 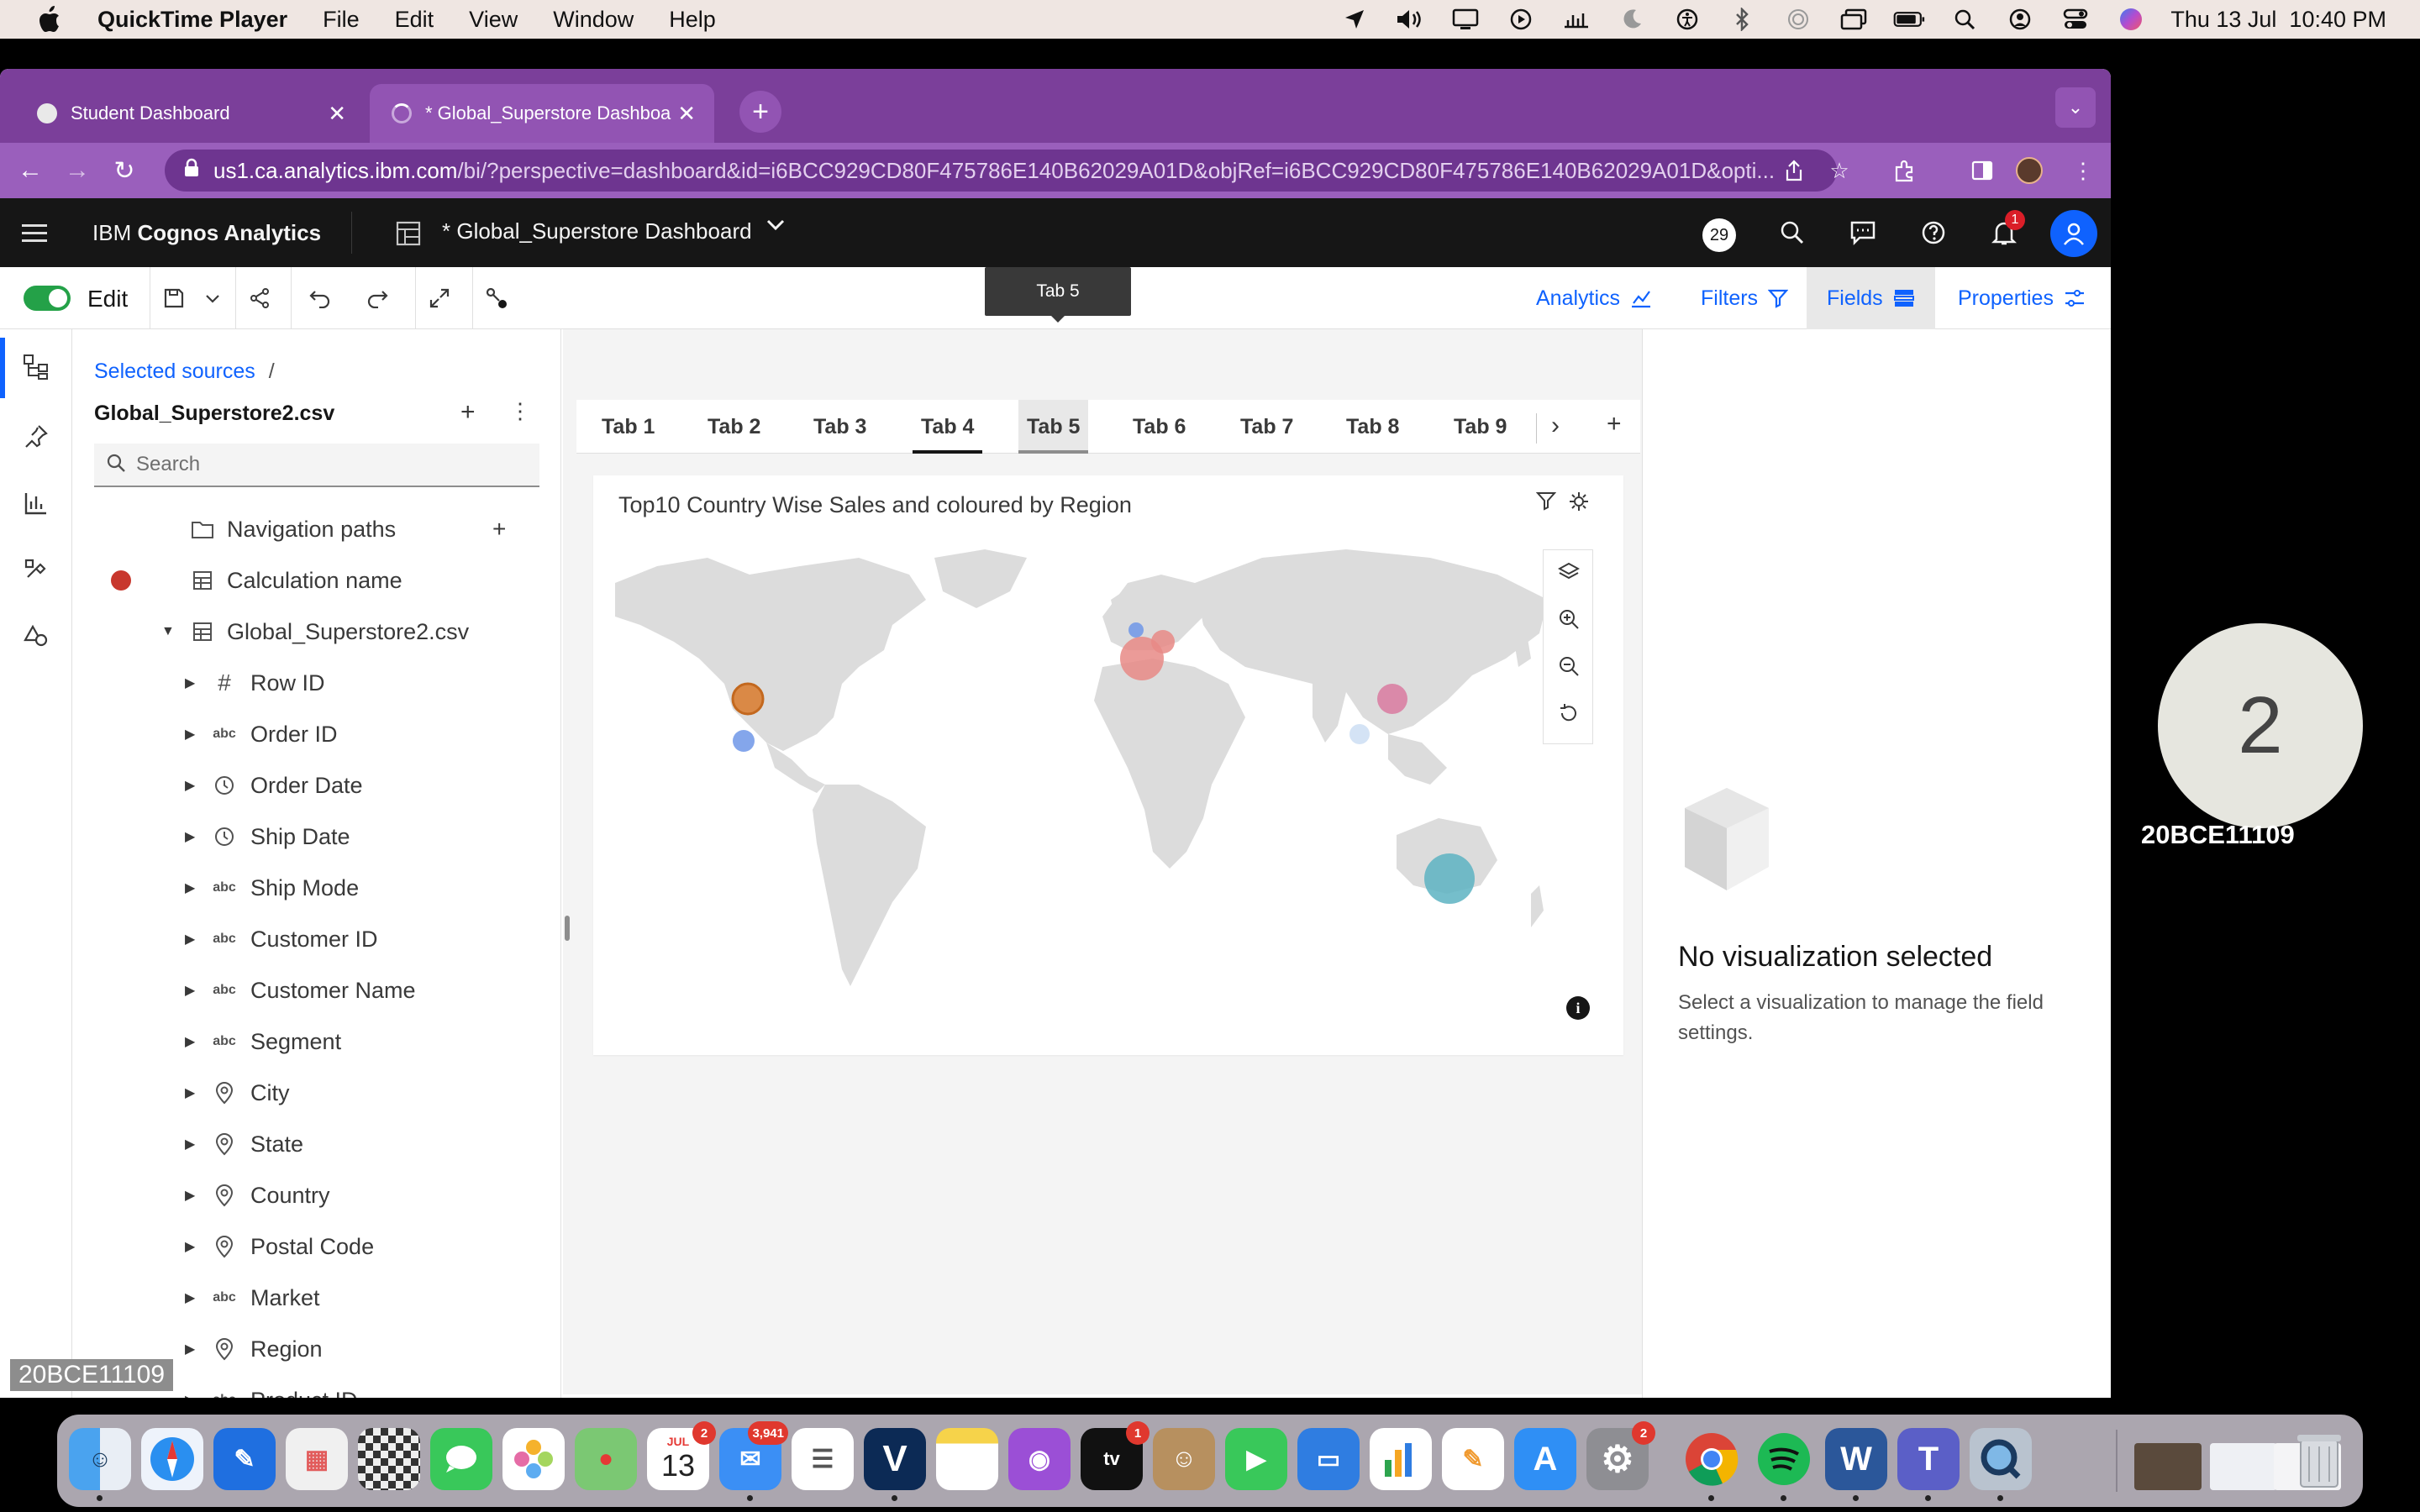 What do you see at coordinates (1568, 666) in the screenshot?
I see `zoom-out-icon` at bounding box center [1568, 666].